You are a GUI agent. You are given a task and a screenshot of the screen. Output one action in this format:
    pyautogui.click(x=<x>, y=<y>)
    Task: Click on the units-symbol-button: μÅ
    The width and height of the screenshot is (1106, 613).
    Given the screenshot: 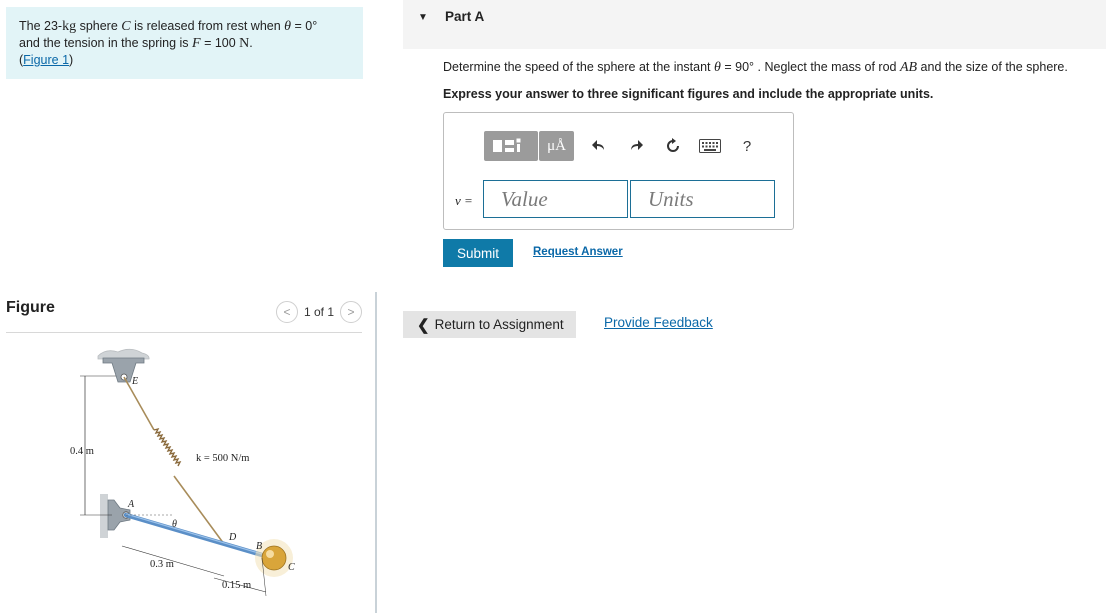 What is the action you would take?
    pyautogui.click(x=556, y=146)
    